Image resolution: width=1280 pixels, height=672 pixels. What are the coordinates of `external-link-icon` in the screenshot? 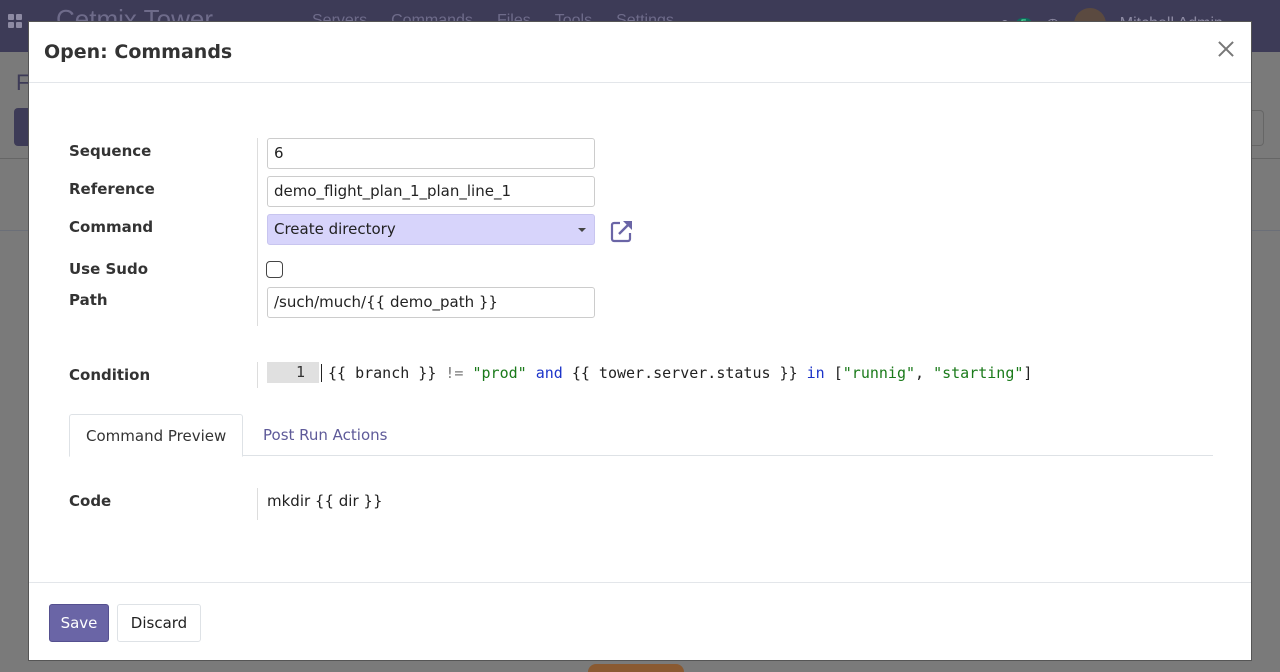 It's located at (622, 231).